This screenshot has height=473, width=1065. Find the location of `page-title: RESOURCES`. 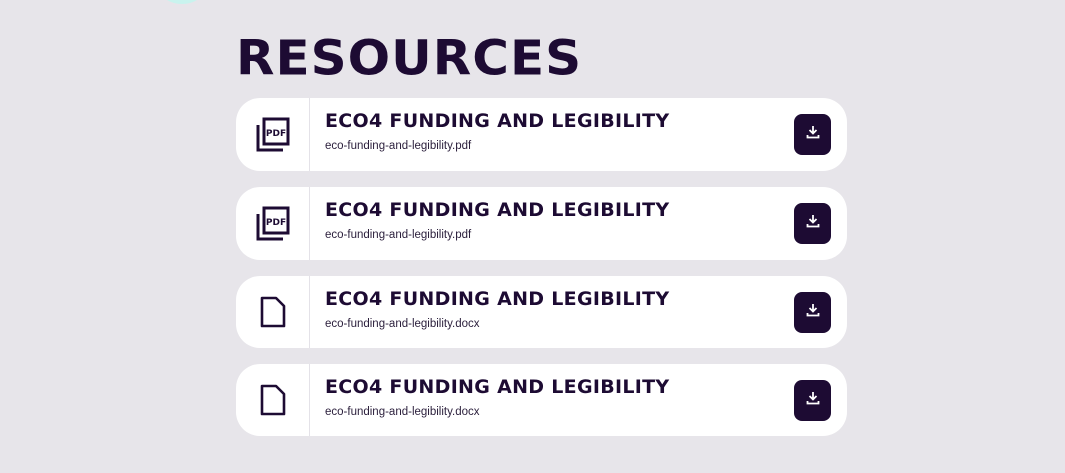

page-title: RESOURCES is located at coordinates (409, 58).